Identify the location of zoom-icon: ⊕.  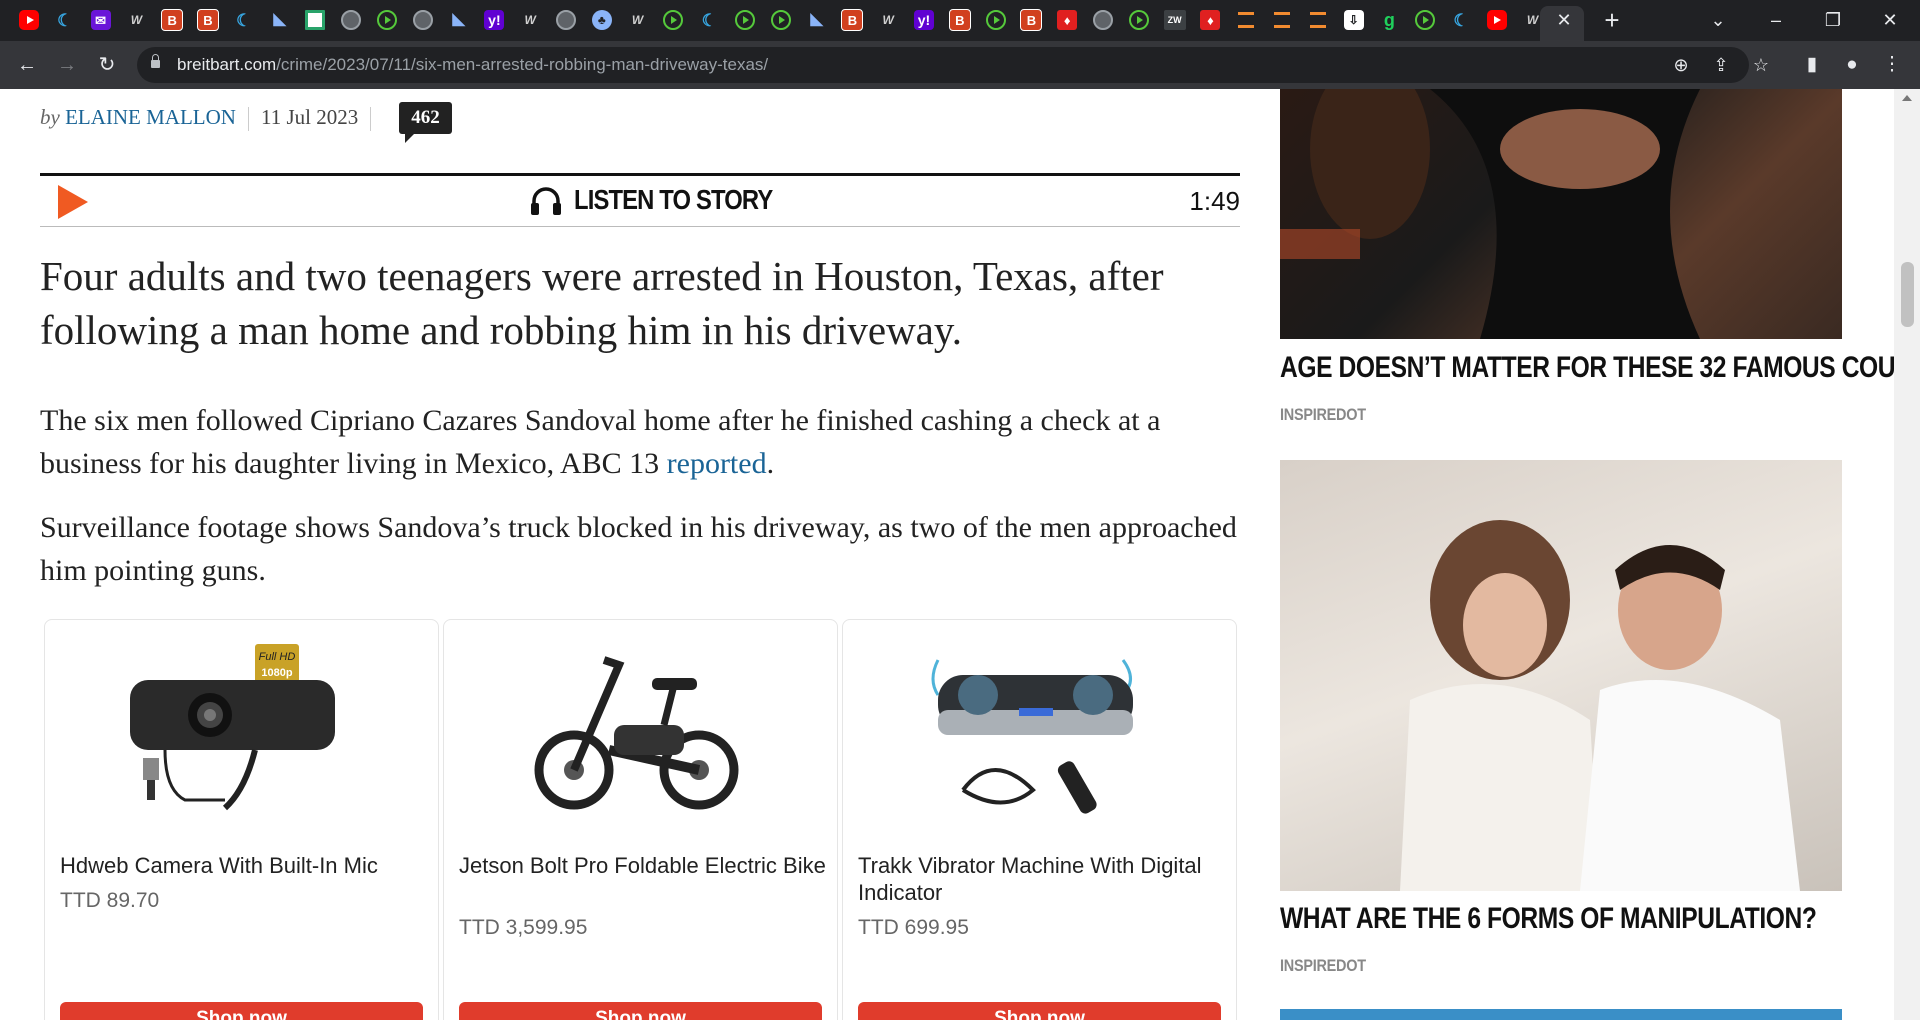
(1681, 65).